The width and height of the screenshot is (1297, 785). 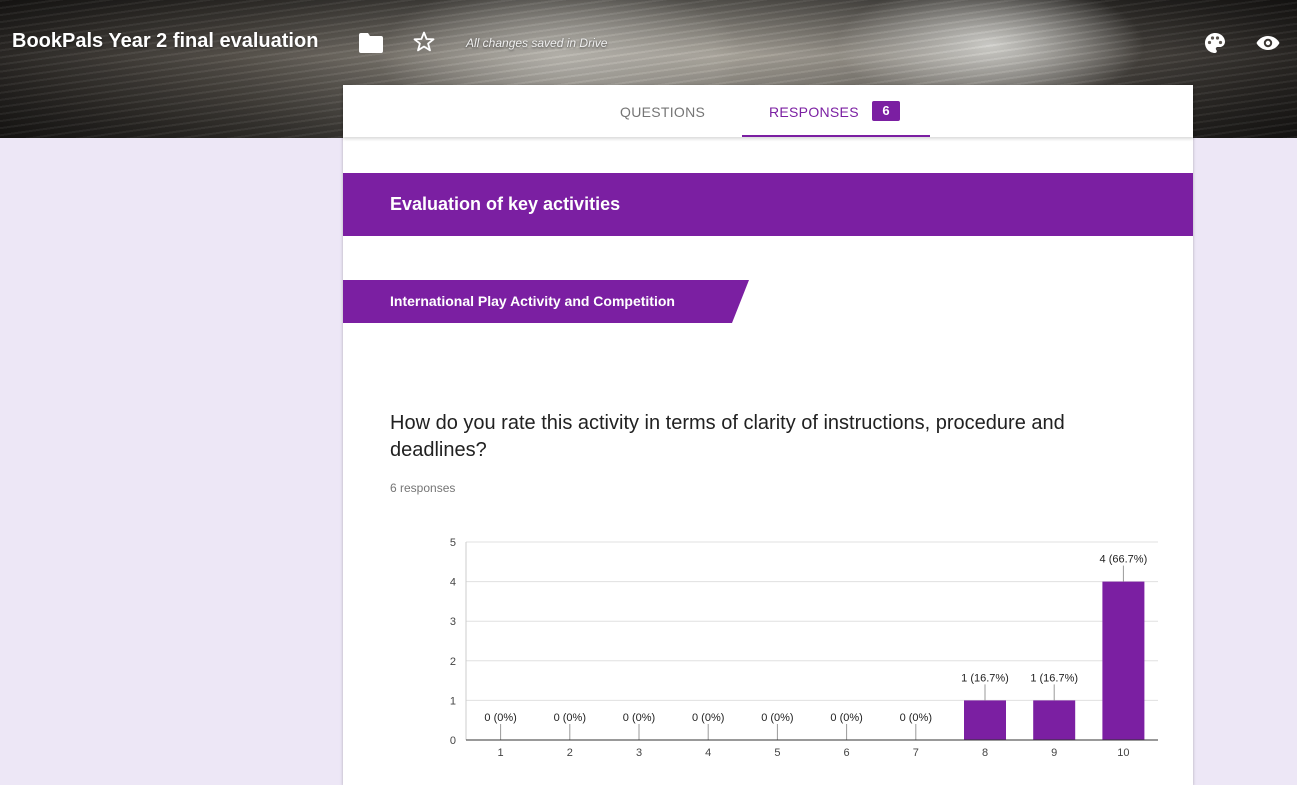 I want to click on tab-responses-label: RESPONSES, so click(x=814, y=112).